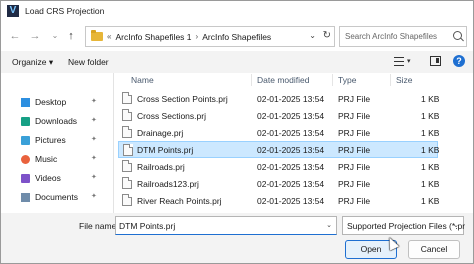 Image resolution: width=474 pixels, height=264 pixels. I want to click on file-name-field: DTM Points.prj ⌄, so click(226, 225).